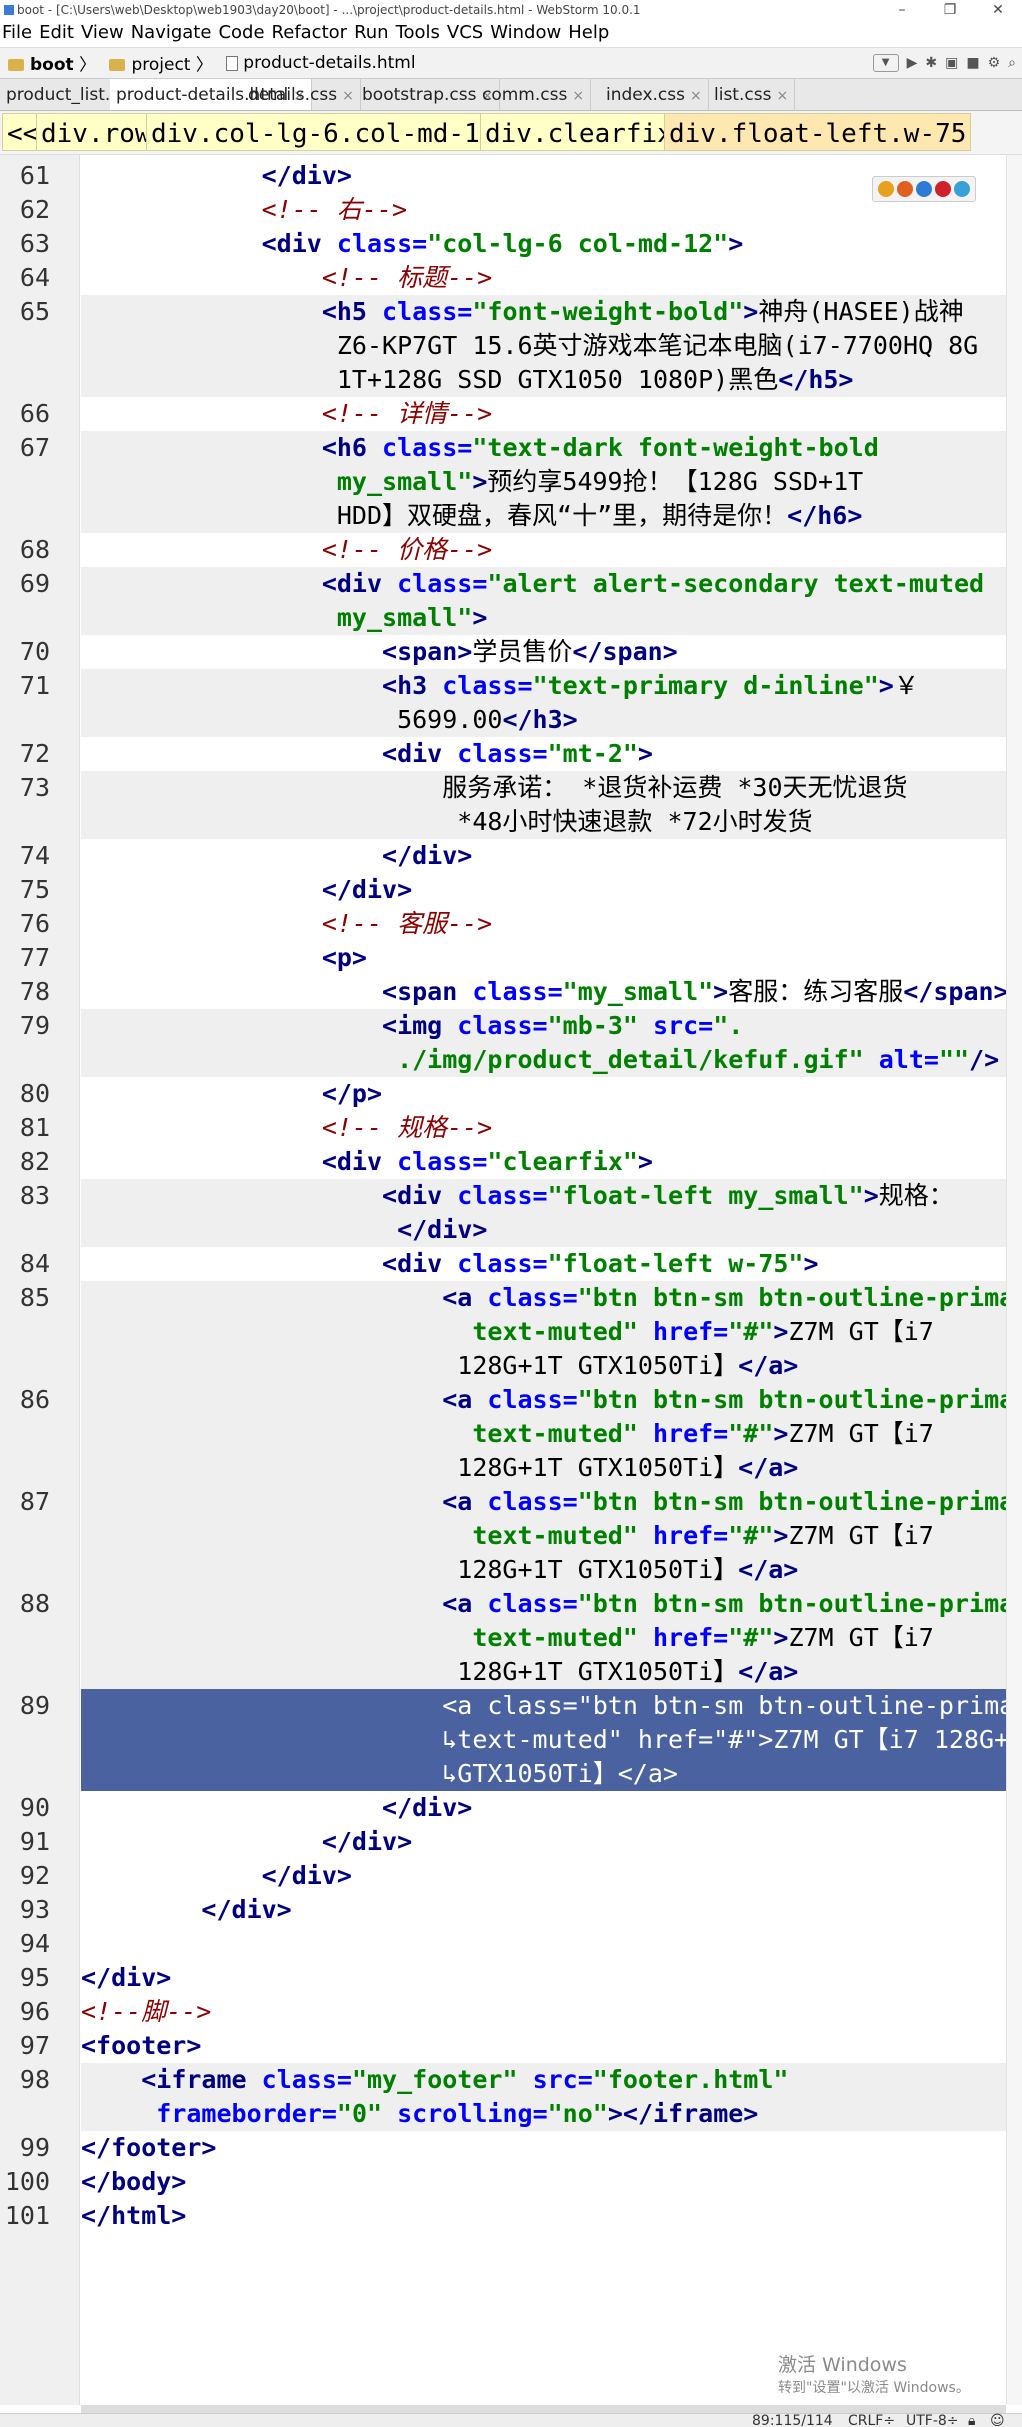  What do you see at coordinates (551, 482) in the screenshot?
I see `code-line: my_small">预约享5499抢！【128G SSD+1T` at bounding box center [551, 482].